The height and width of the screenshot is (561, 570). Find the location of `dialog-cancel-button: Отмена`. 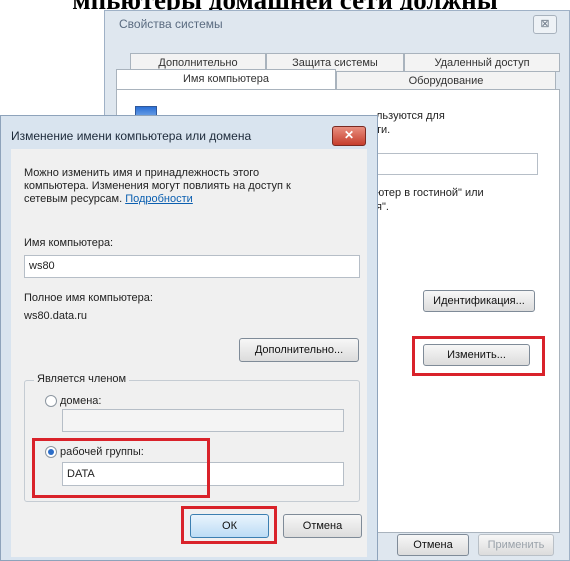

dialog-cancel-button: Отмена is located at coordinates (322, 526).